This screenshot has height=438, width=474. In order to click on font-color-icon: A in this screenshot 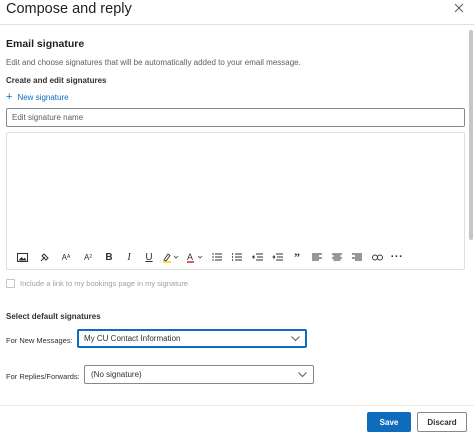, I will do `click(195, 257)`.